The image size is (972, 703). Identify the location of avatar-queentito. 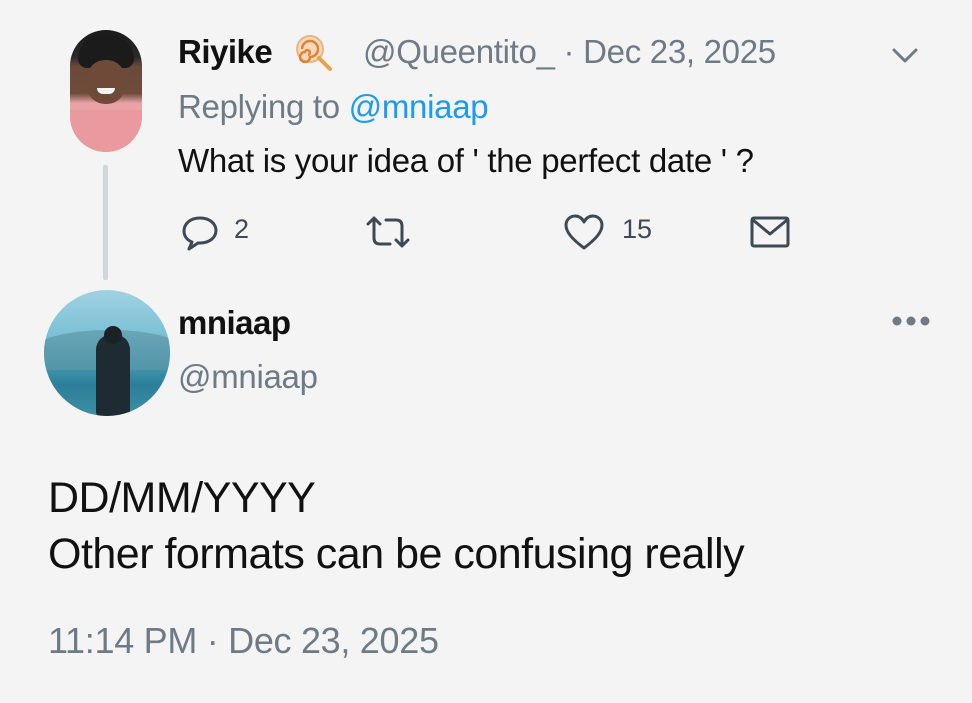
(106, 91).